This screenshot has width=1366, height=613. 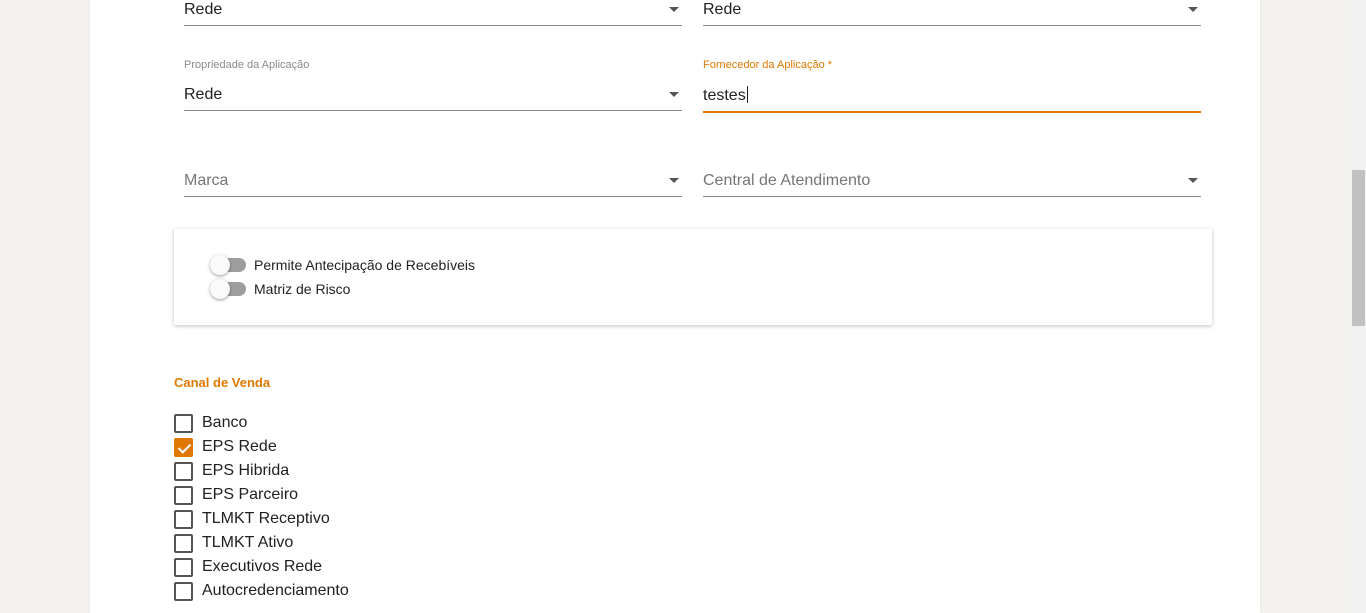 I want to click on field-label: Fornecedor da Aplicação *, so click(x=768, y=65).